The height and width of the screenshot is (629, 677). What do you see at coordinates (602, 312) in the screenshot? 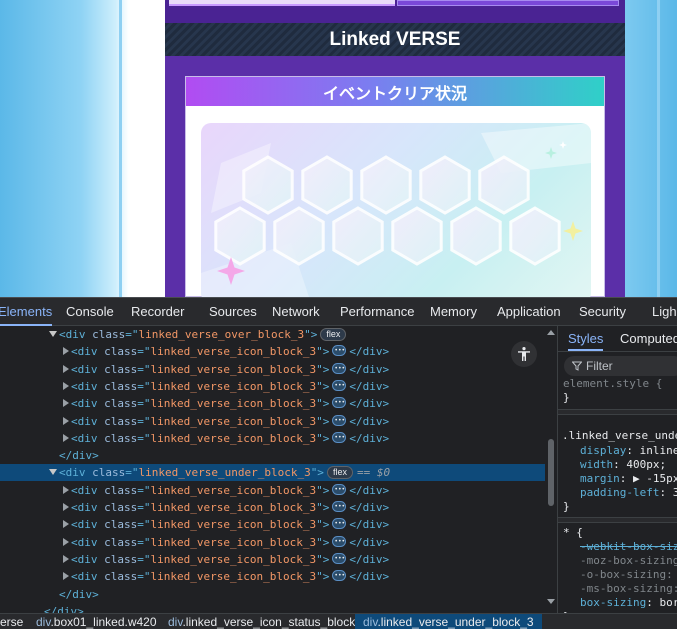
I see `tab-security: Security` at bounding box center [602, 312].